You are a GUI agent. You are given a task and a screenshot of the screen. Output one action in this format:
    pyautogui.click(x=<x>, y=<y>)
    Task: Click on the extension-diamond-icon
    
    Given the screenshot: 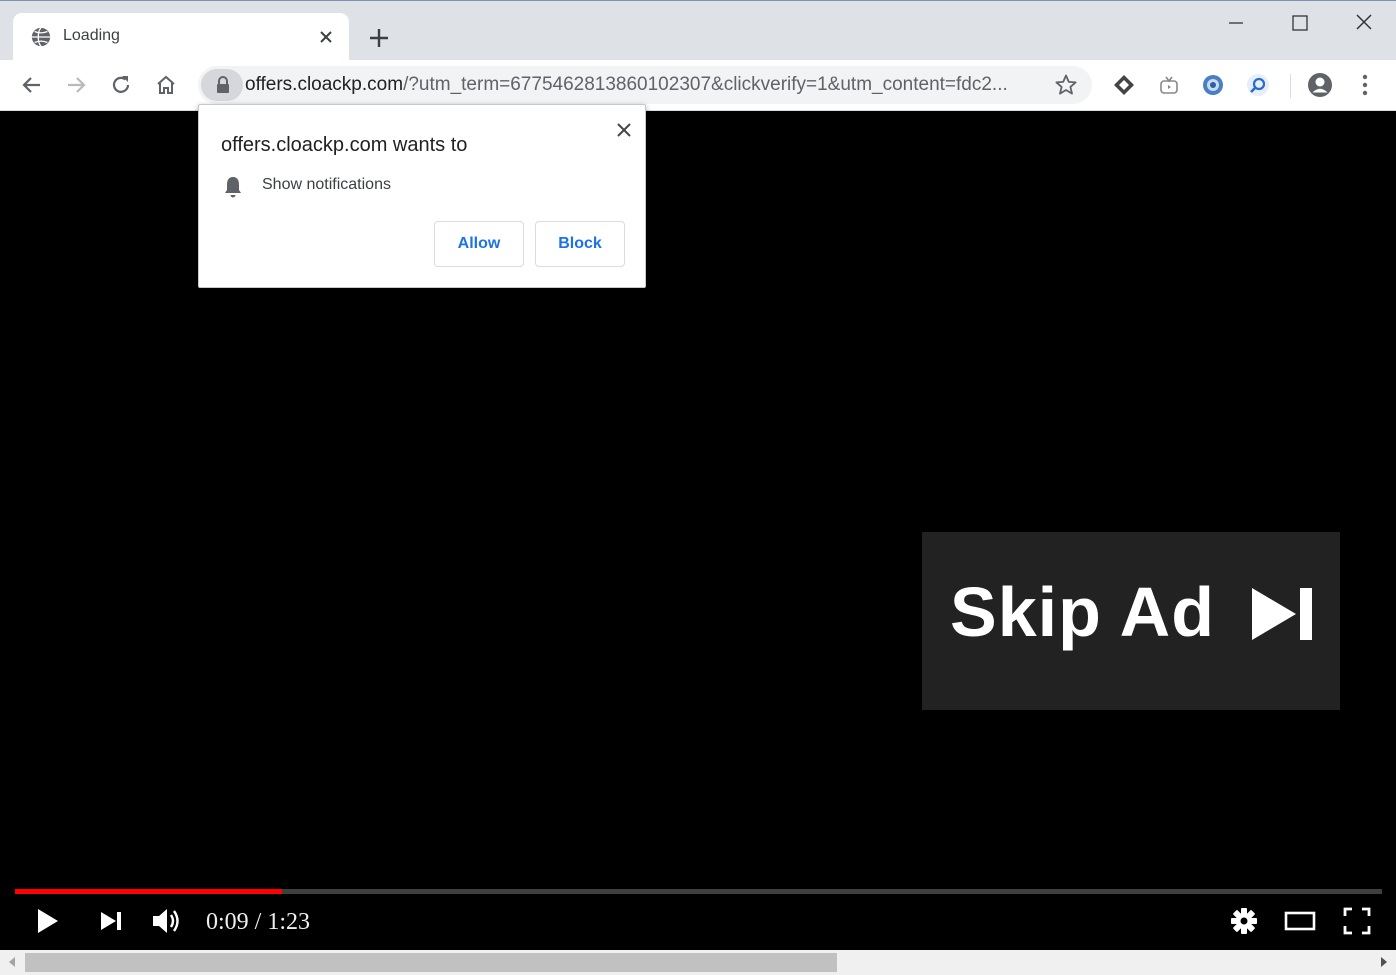 What is the action you would take?
    pyautogui.click(x=1124, y=85)
    